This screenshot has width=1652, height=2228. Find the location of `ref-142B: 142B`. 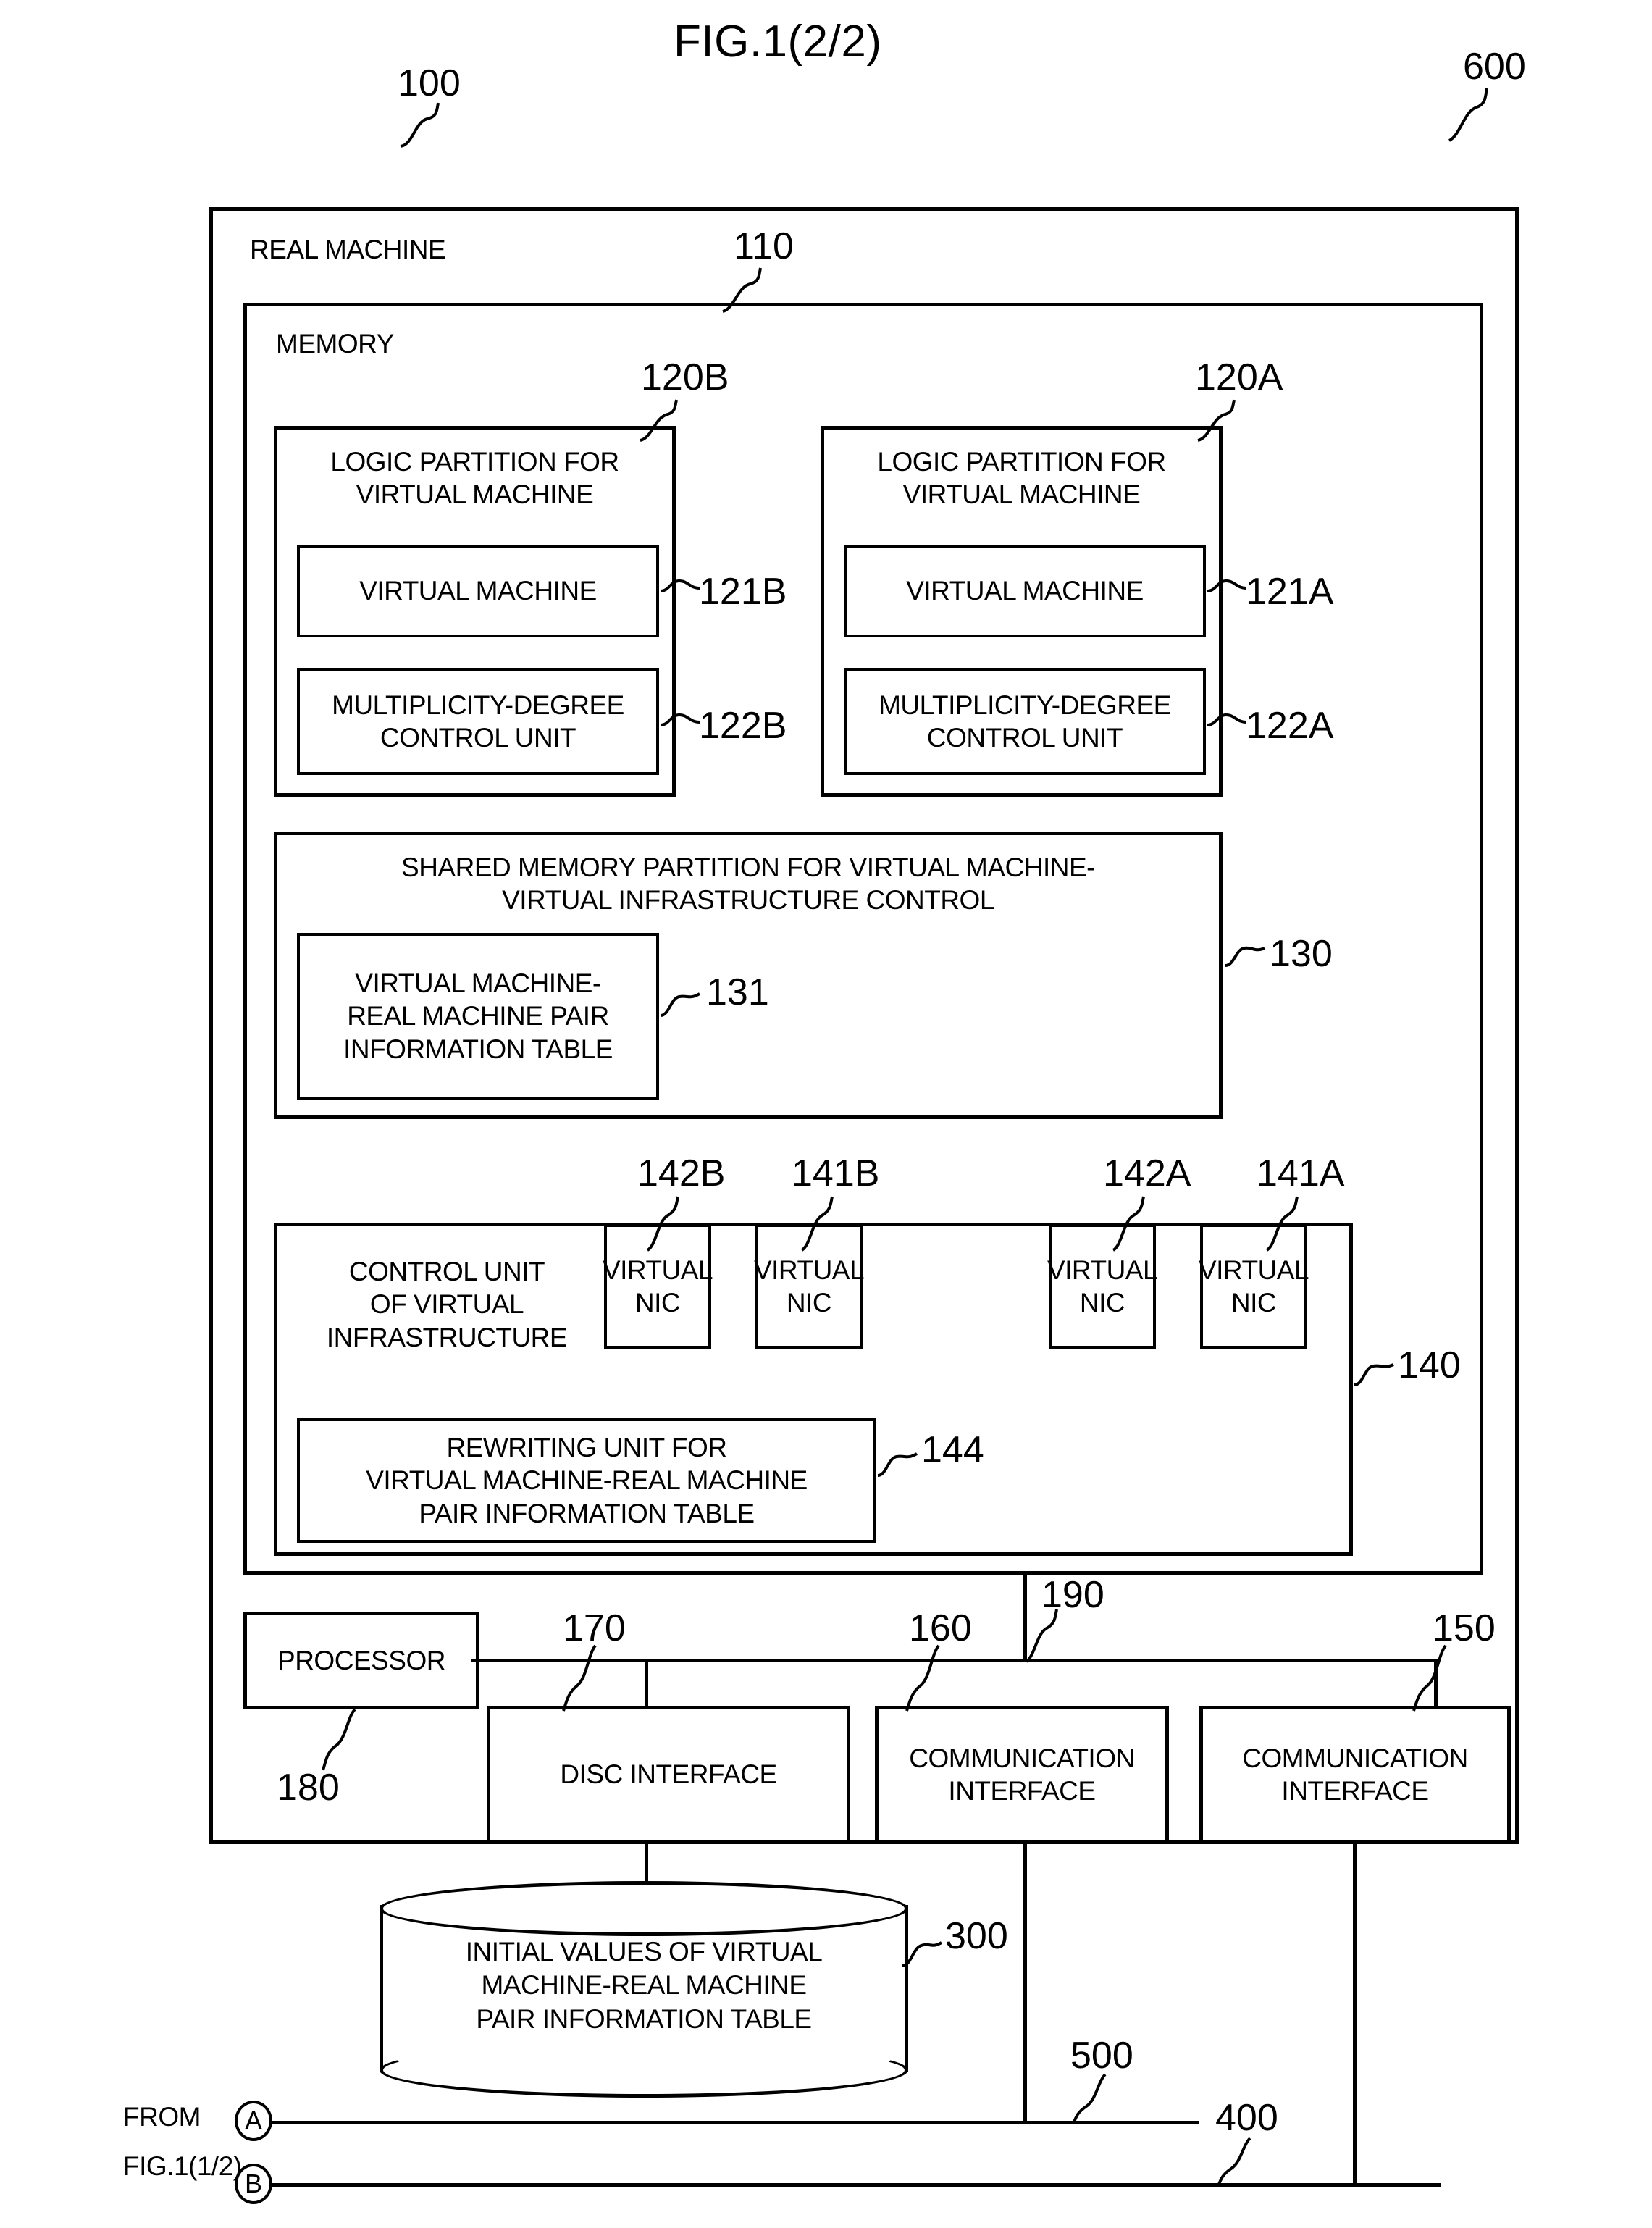

ref-142B: 142B is located at coordinates (681, 1173).